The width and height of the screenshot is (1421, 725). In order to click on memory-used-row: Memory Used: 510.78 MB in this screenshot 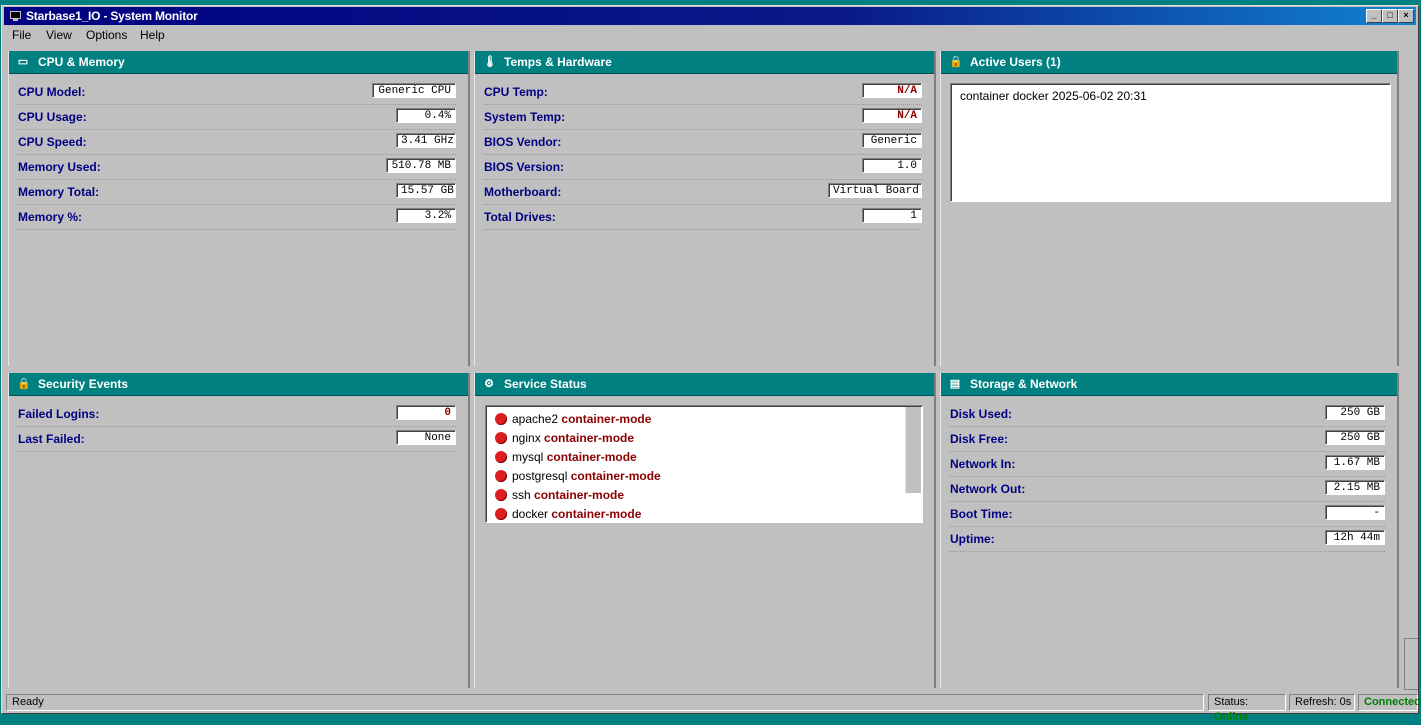, I will do `click(236, 167)`.